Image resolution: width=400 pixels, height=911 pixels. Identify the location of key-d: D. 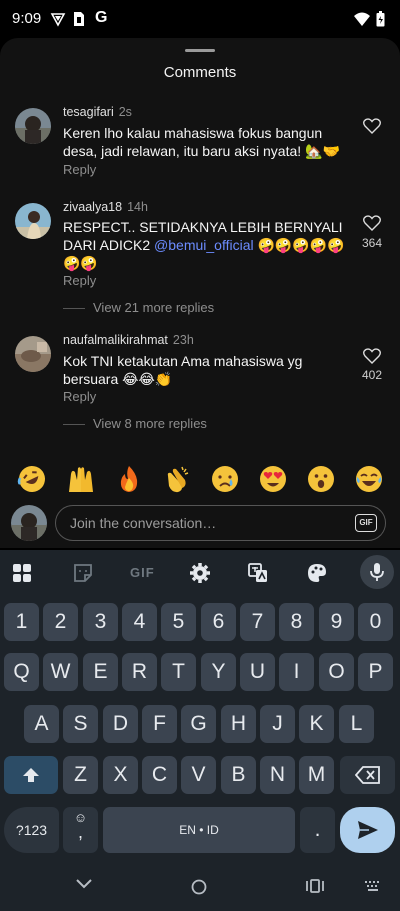
(120, 724).